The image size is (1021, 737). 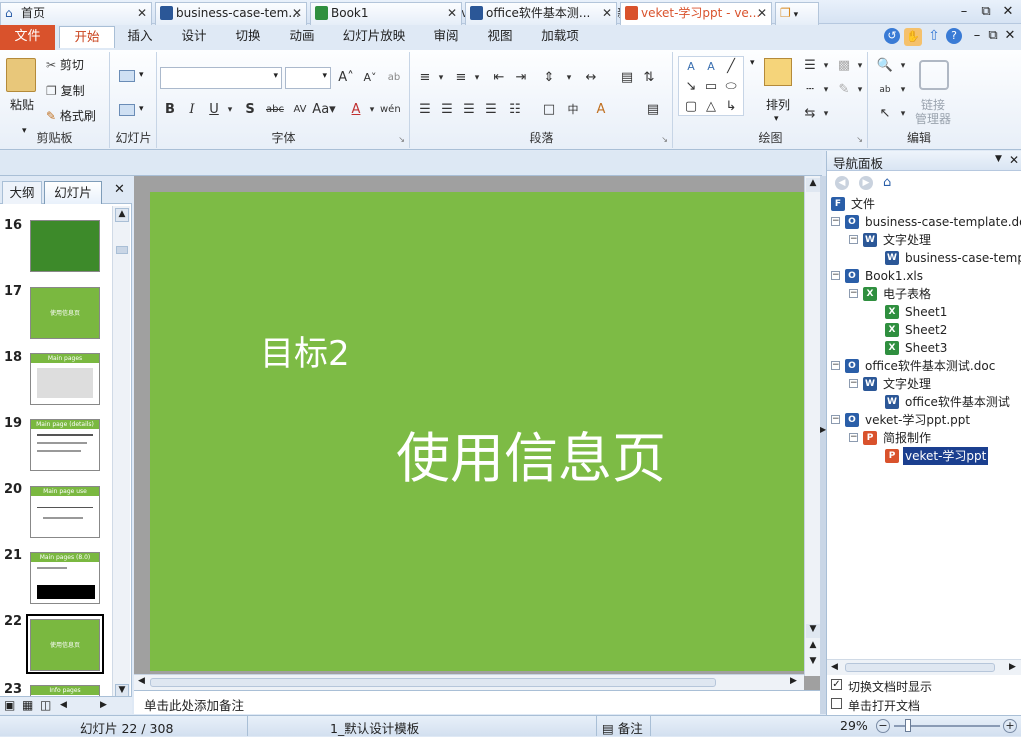 I want to click on tree-item: − Ooffice软件基本测试.doc, so click(x=926, y=366).